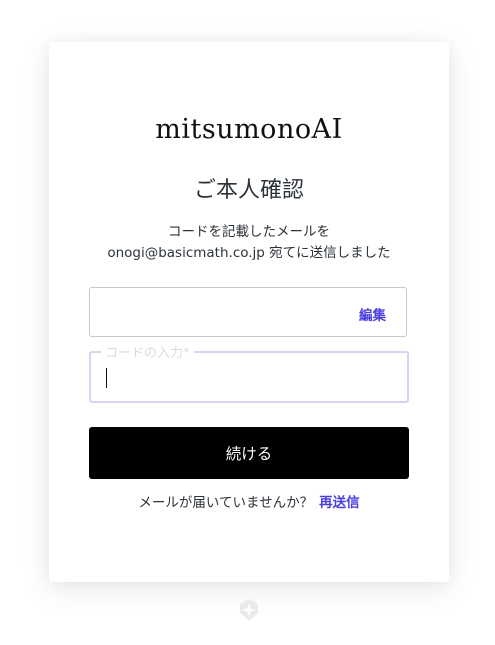  Describe the element at coordinates (339, 503) in the screenshot. I see `resend-link: 再送信` at that location.